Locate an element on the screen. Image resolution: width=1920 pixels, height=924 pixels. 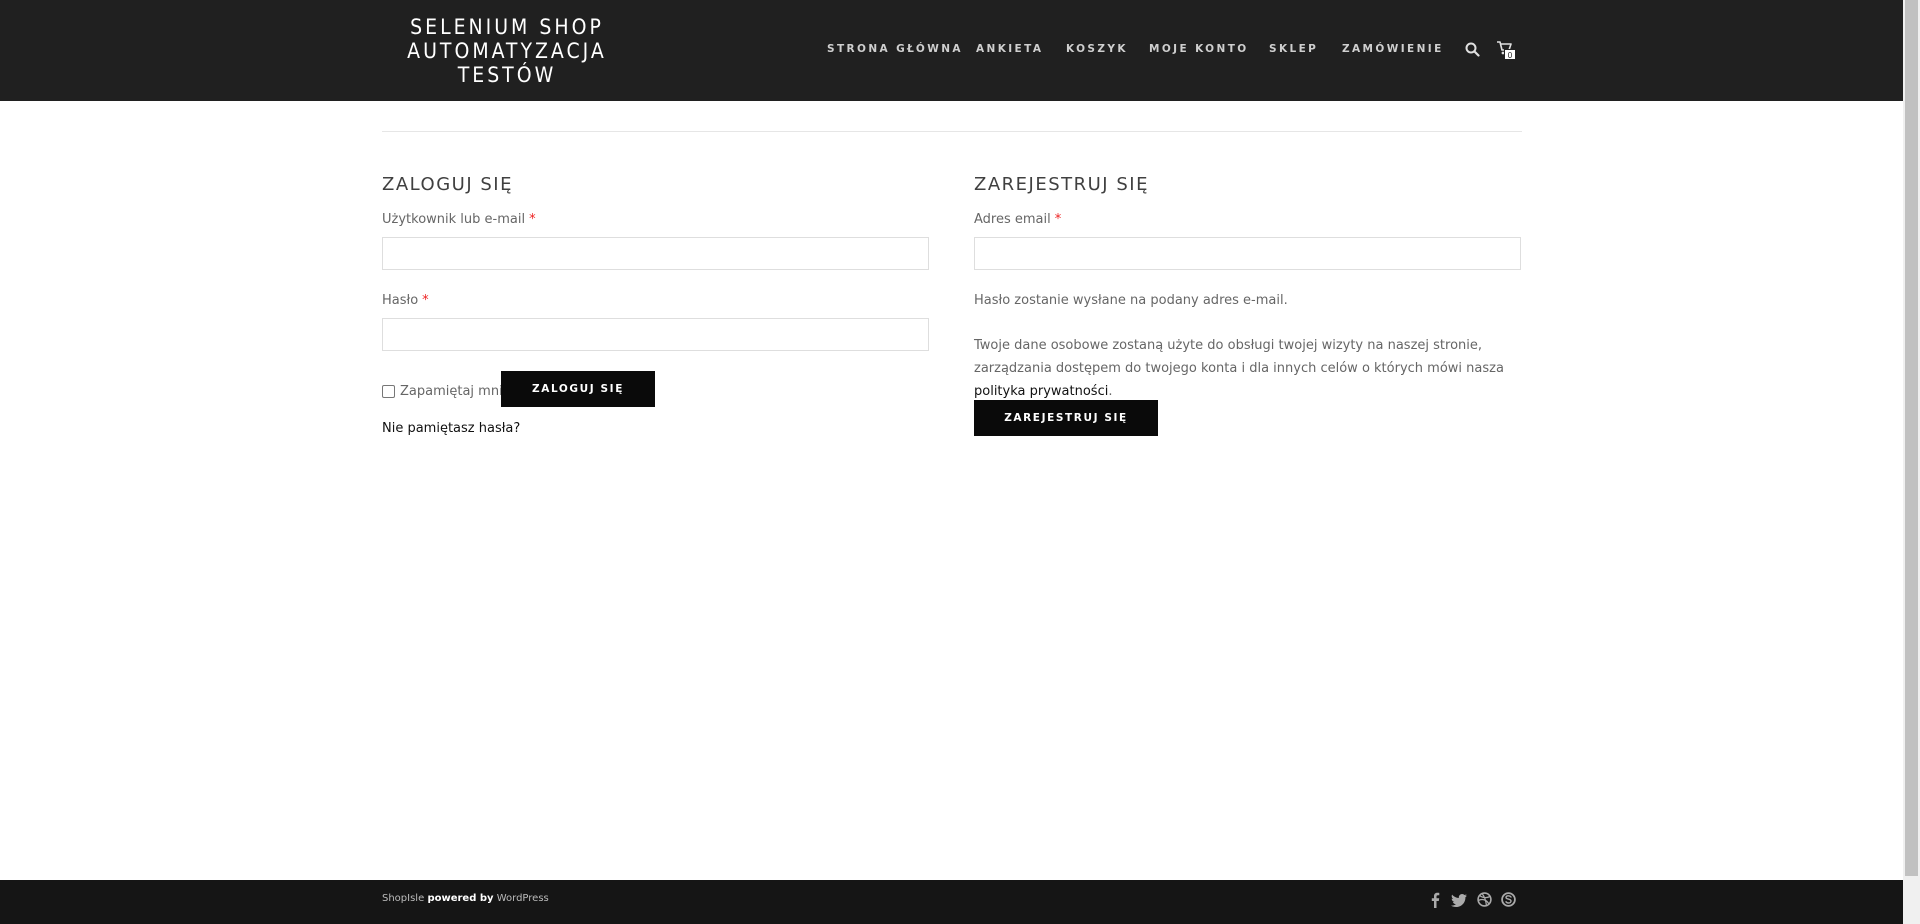
login-title: ZALOGUJ SIĘ is located at coordinates (447, 184).